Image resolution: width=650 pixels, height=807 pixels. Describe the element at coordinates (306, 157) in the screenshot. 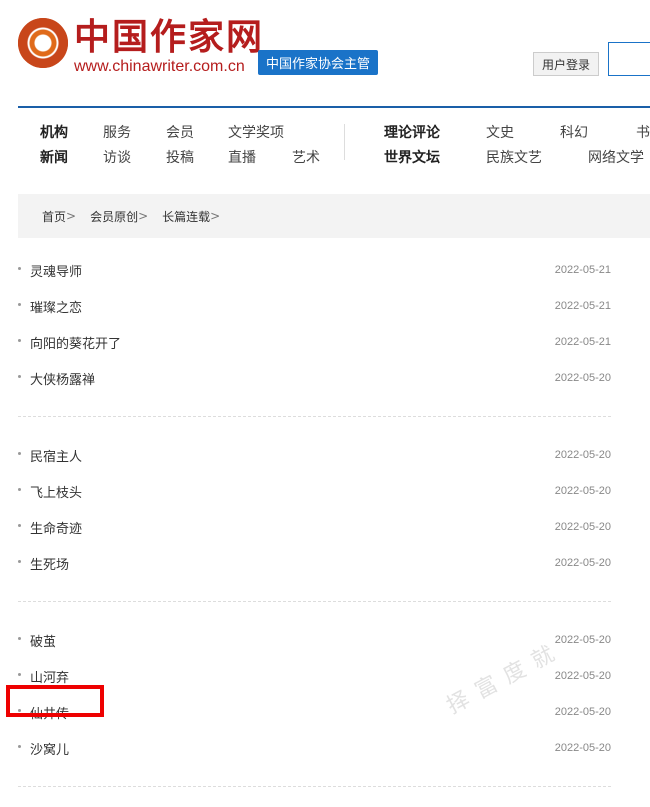

I see `nav-item-yishu: 艺术` at that location.